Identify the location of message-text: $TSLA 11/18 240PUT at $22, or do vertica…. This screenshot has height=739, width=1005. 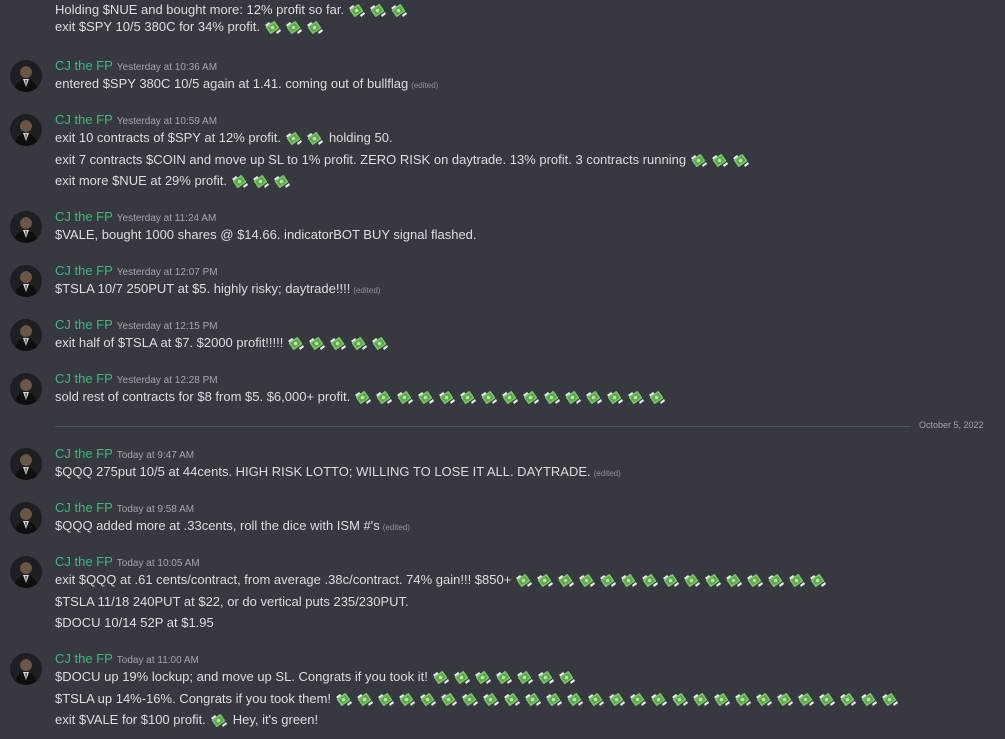
(232, 601).